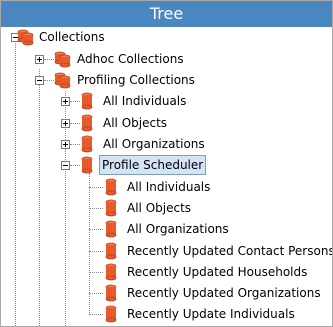  Describe the element at coordinates (130, 59) in the screenshot. I see `tree-node-label: Adhoc Collections` at that location.